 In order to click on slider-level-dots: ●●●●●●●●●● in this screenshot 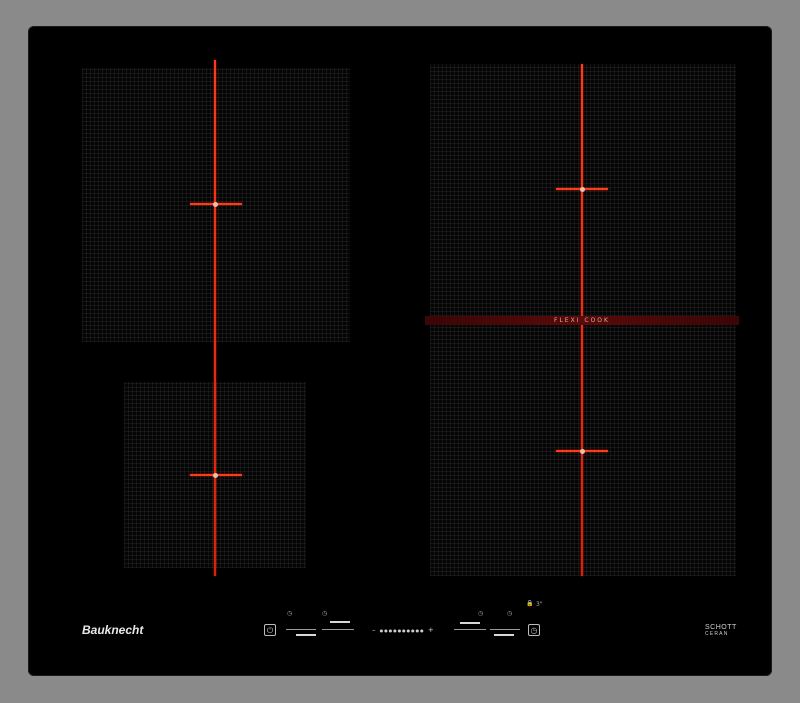, I will do `click(402, 630)`.